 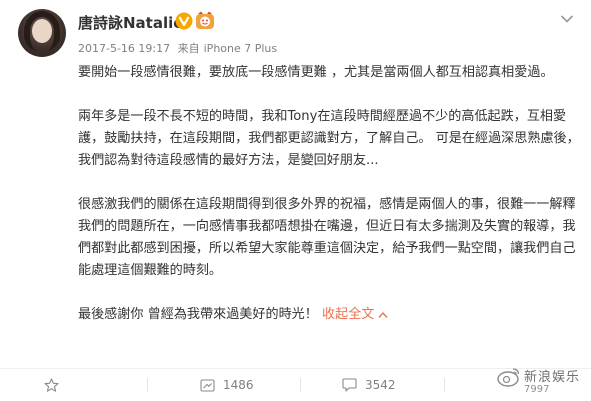 What do you see at coordinates (188, 48) in the screenshot?
I see `post-source-prefix: 来自` at bounding box center [188, 48].